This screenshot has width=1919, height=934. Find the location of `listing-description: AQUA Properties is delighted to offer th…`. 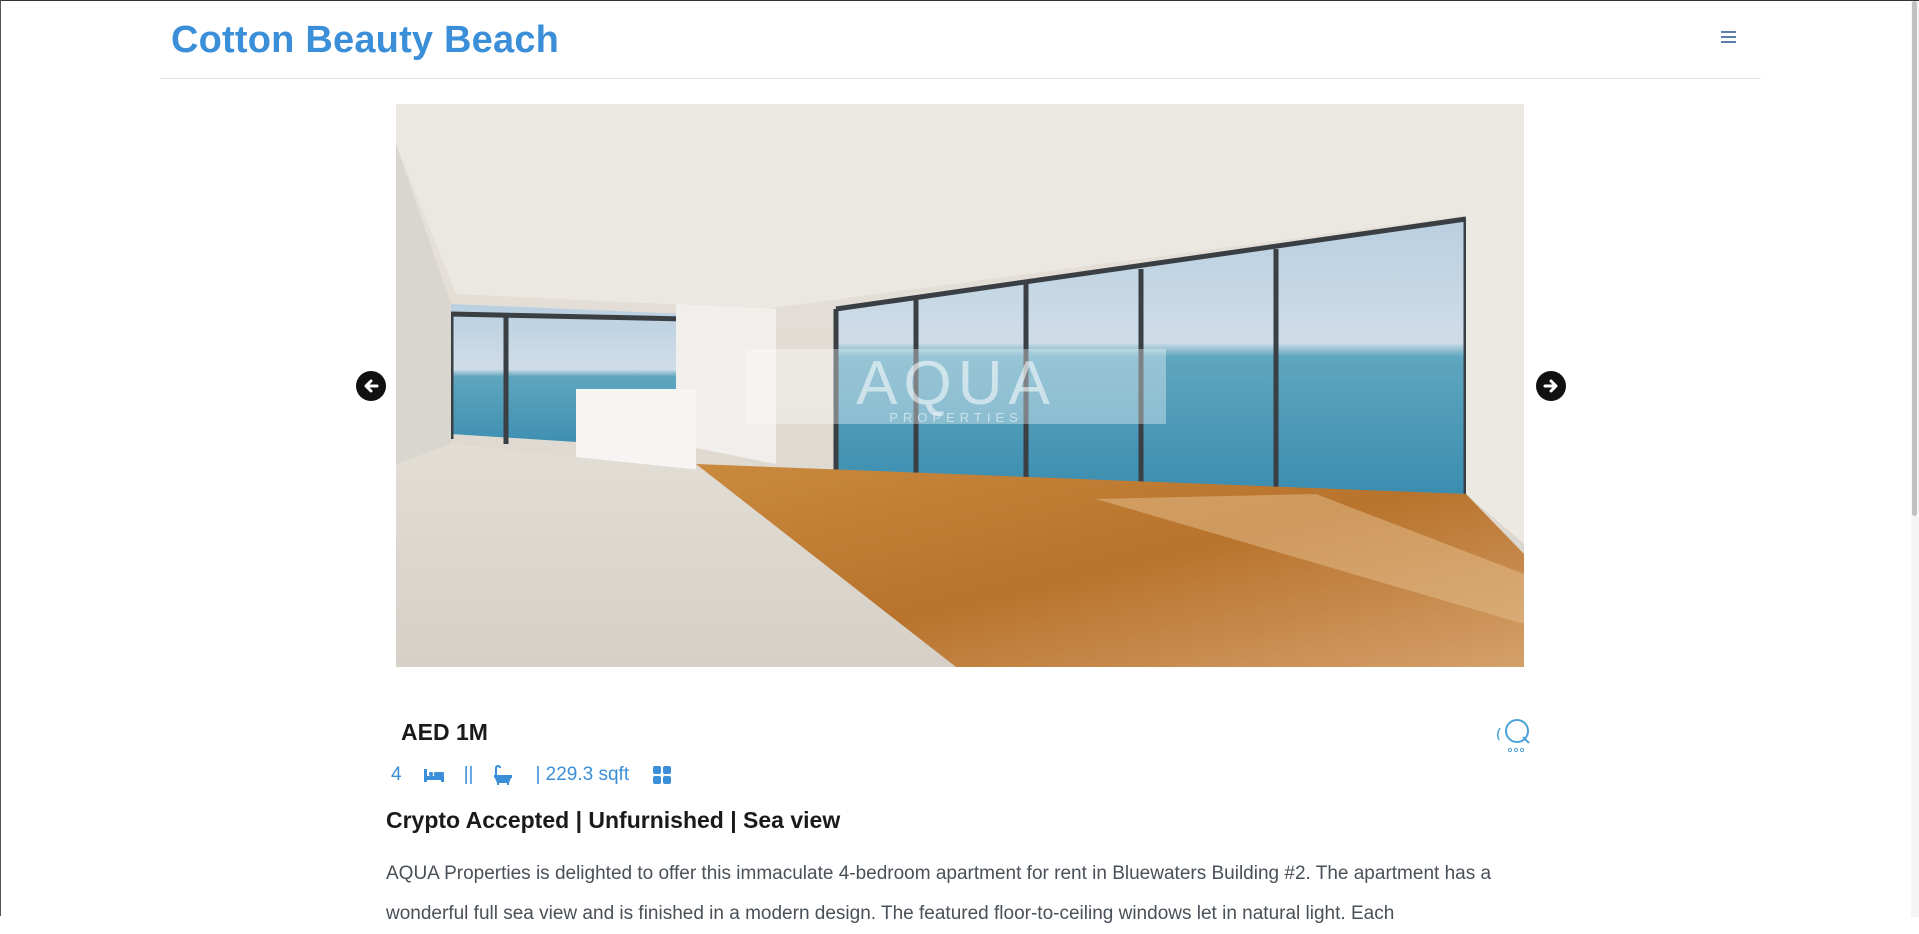

listing-description: AQUA Properties is delighted to offer th… is located at coordinates (939, 893).